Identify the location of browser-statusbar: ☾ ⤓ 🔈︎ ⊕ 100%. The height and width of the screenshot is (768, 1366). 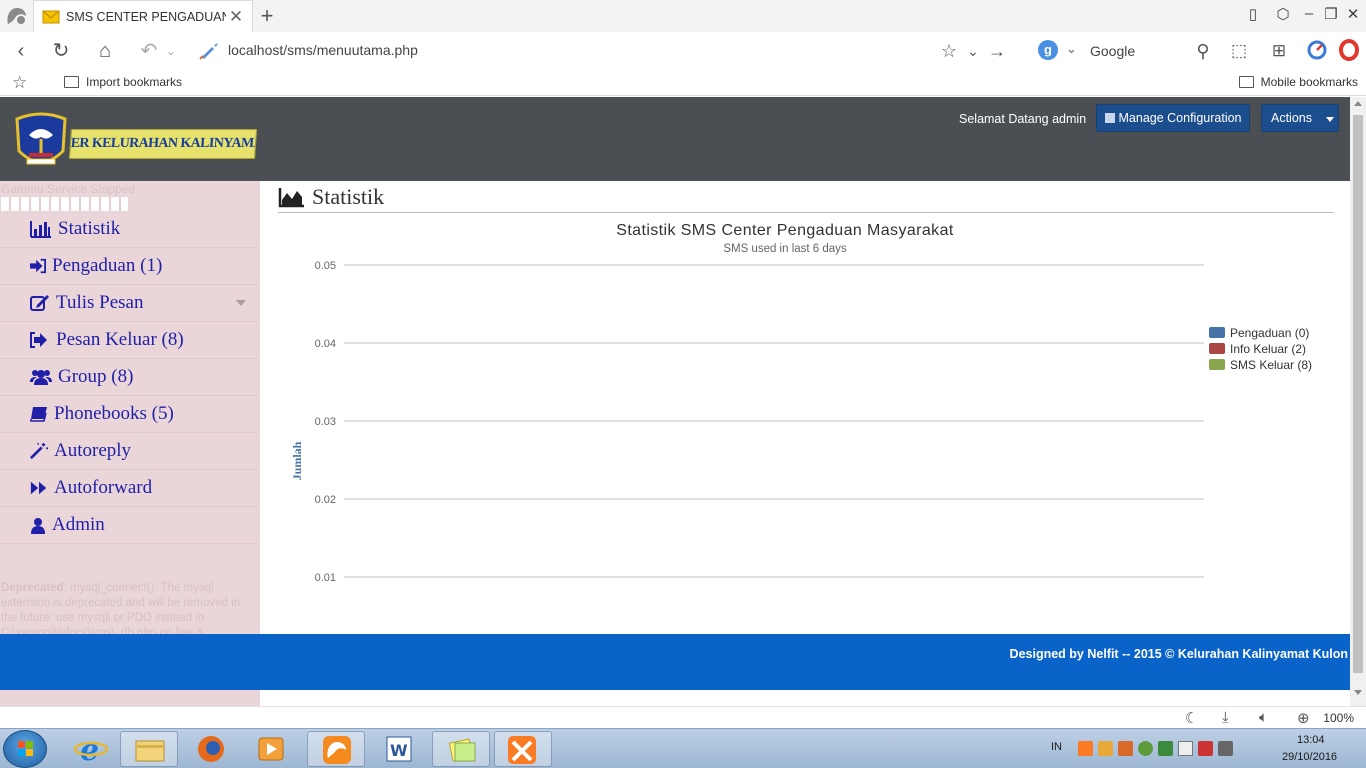
(683, 717).